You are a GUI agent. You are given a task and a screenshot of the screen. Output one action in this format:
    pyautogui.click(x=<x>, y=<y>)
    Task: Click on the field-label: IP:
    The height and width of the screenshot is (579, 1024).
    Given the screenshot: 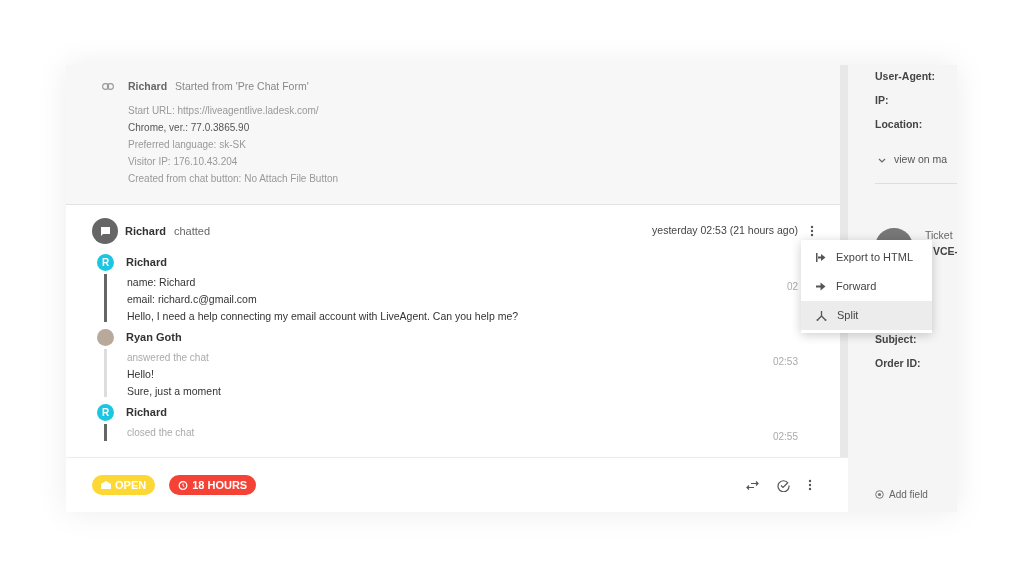 What is the action you would take?
    pyautogui.click(x=882, y=100)
    